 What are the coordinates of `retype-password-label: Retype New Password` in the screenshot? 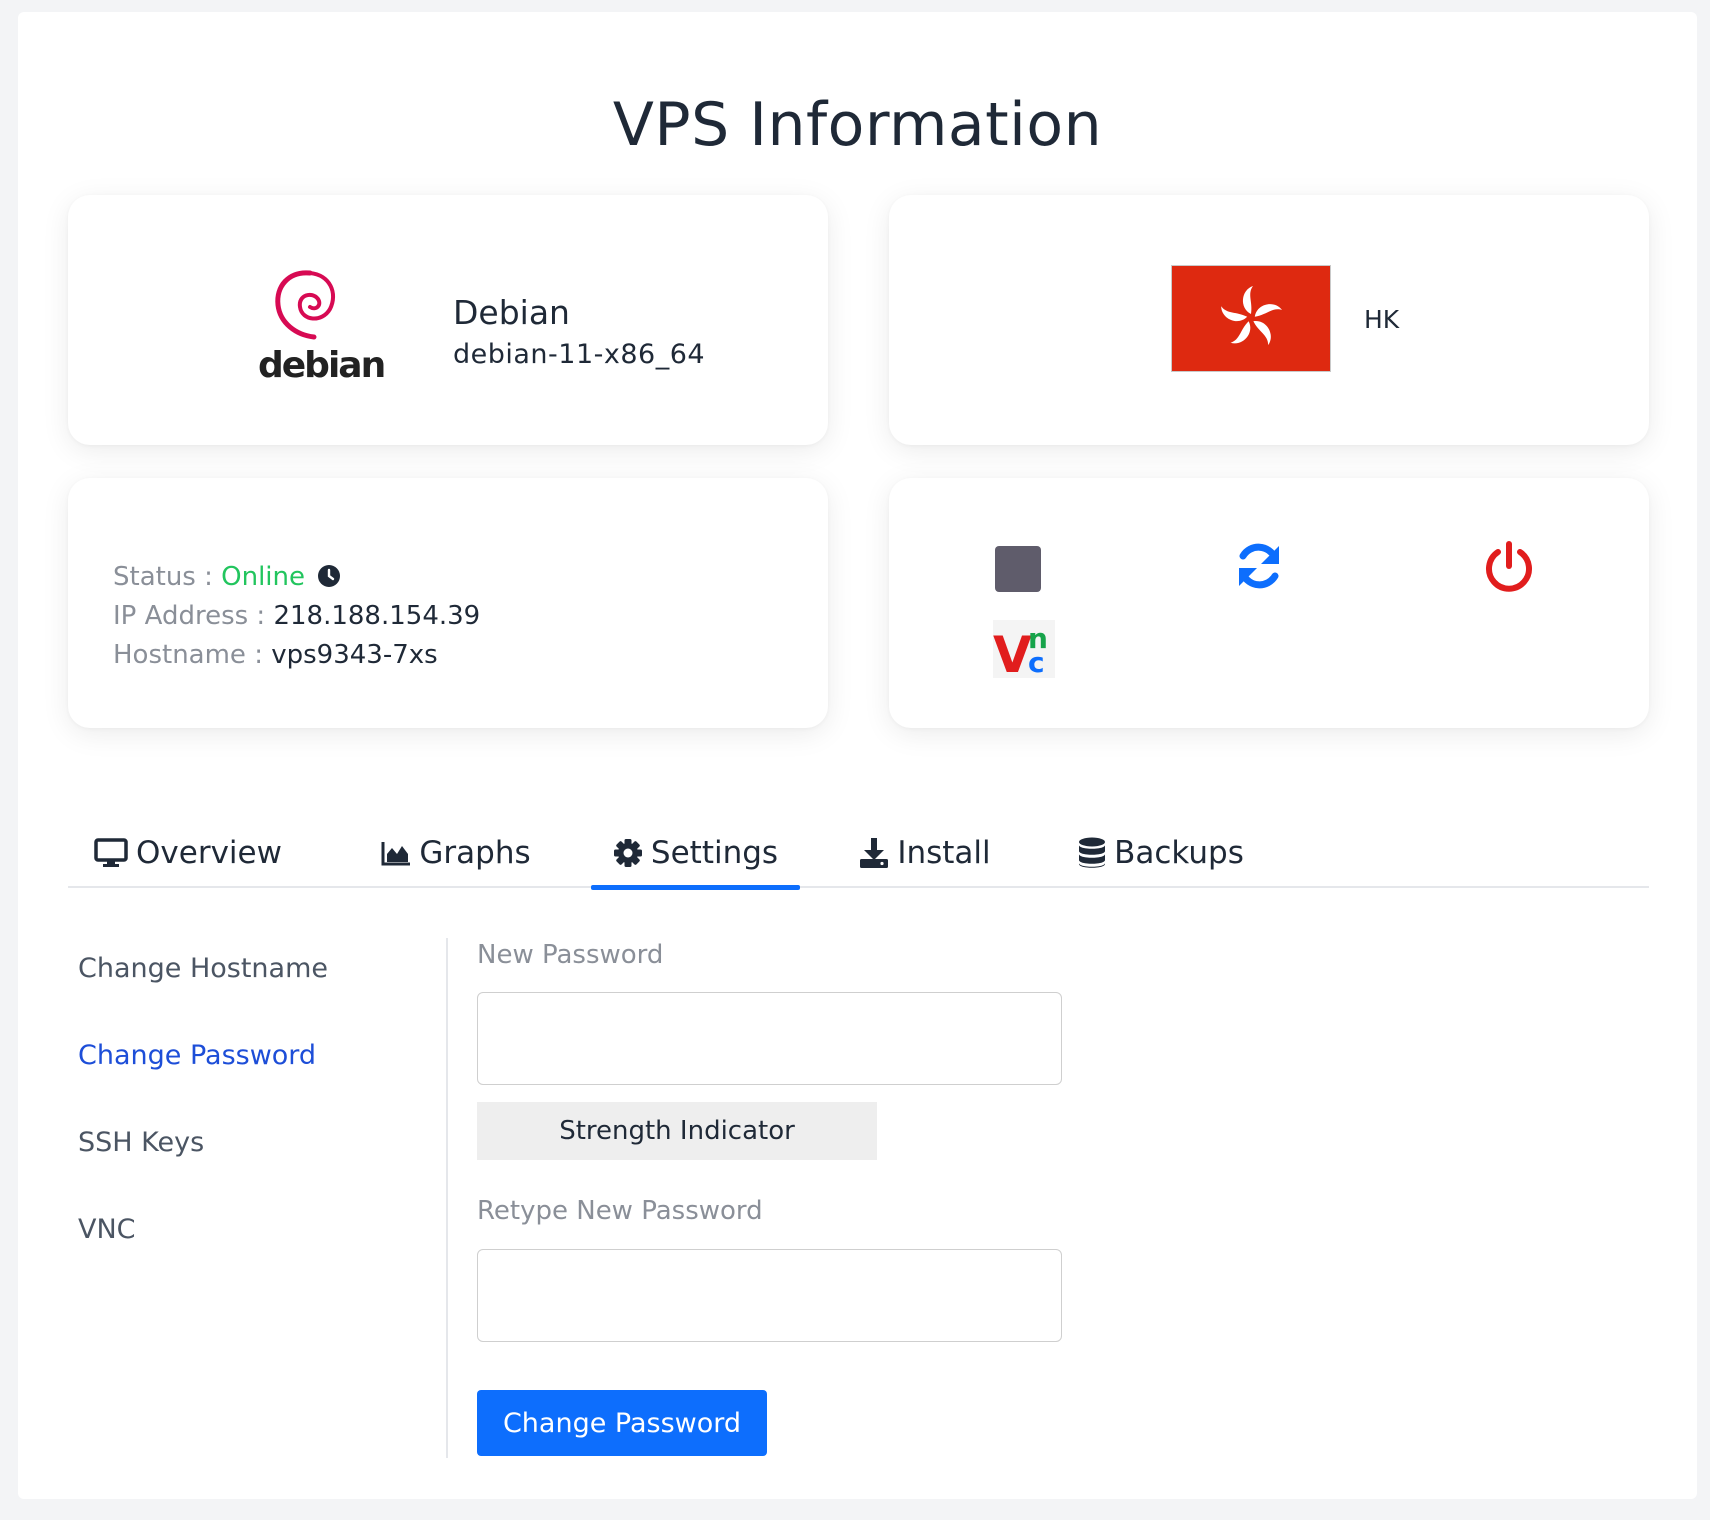 It's located at (620, 1211).